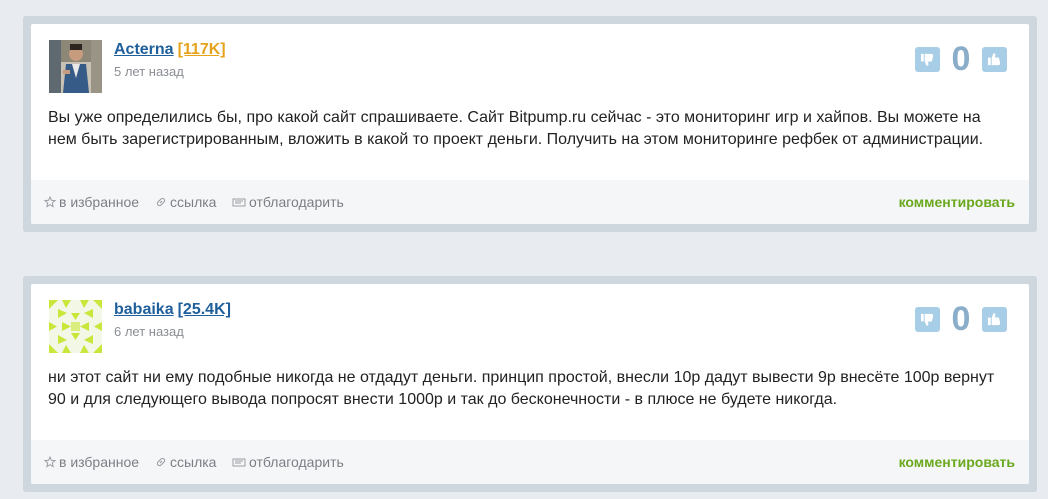 The height and width of the screenshot is (499, 1048). I want to click on post-time: 6 лет назад, so click(149, 331).